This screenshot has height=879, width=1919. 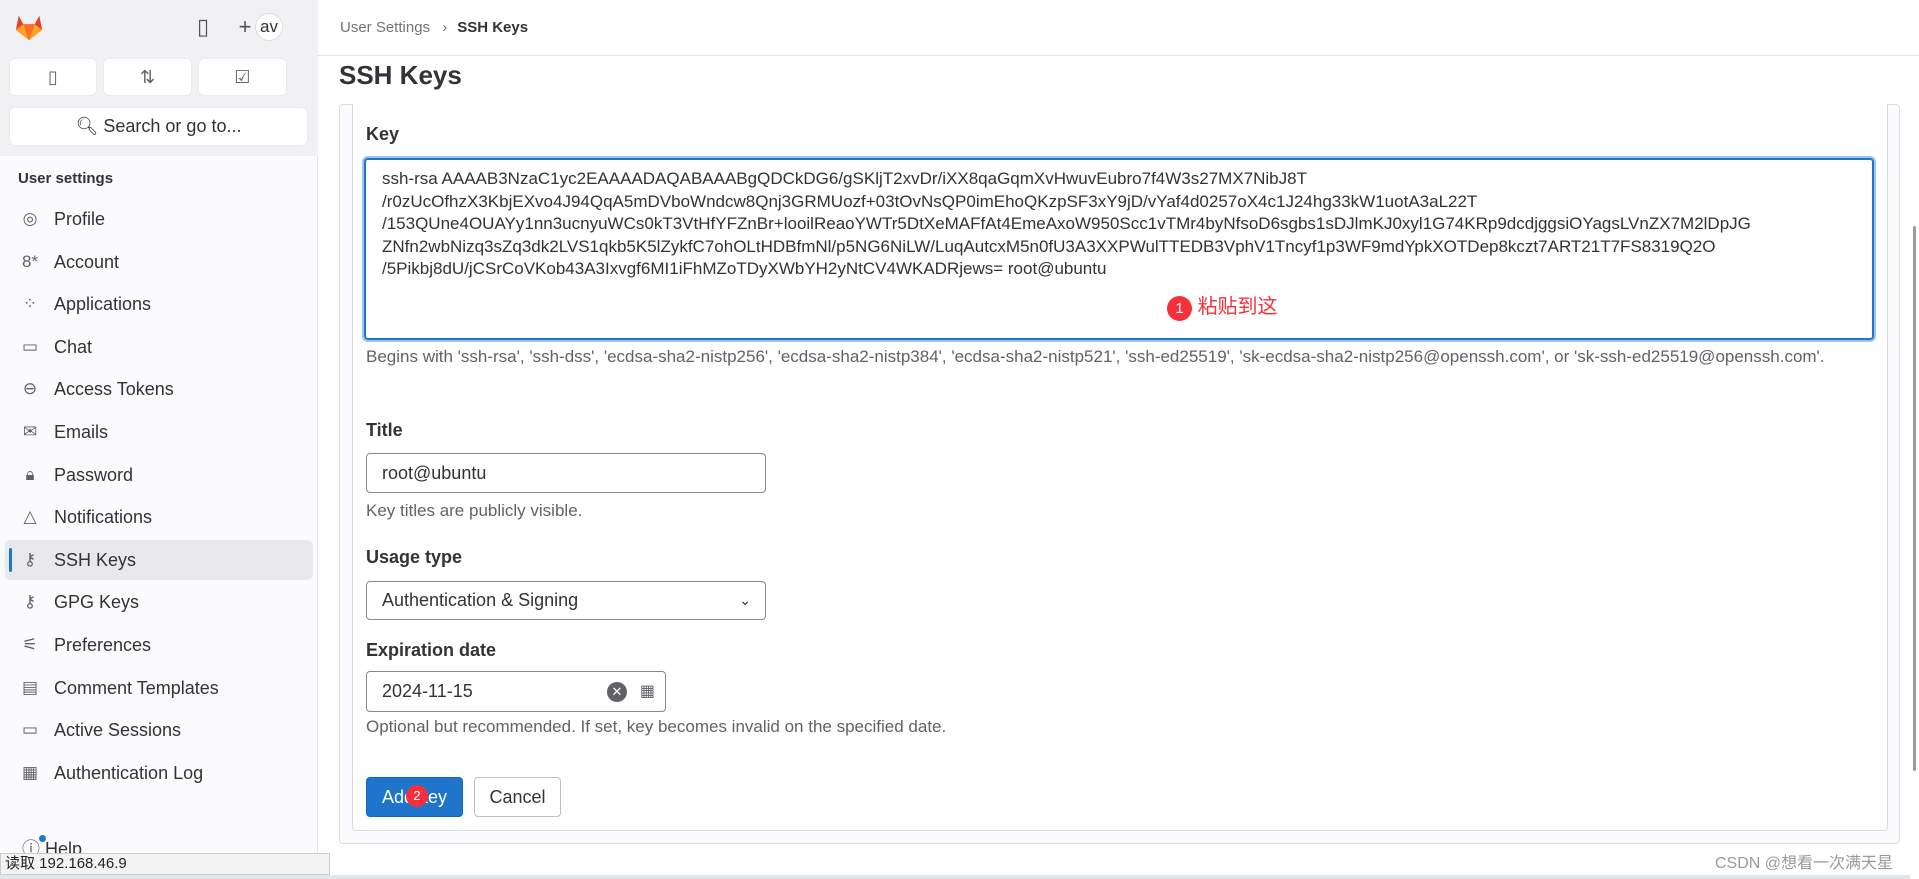 I want to click on sidebar-item-label: Emails, so click(x=81, y=432).